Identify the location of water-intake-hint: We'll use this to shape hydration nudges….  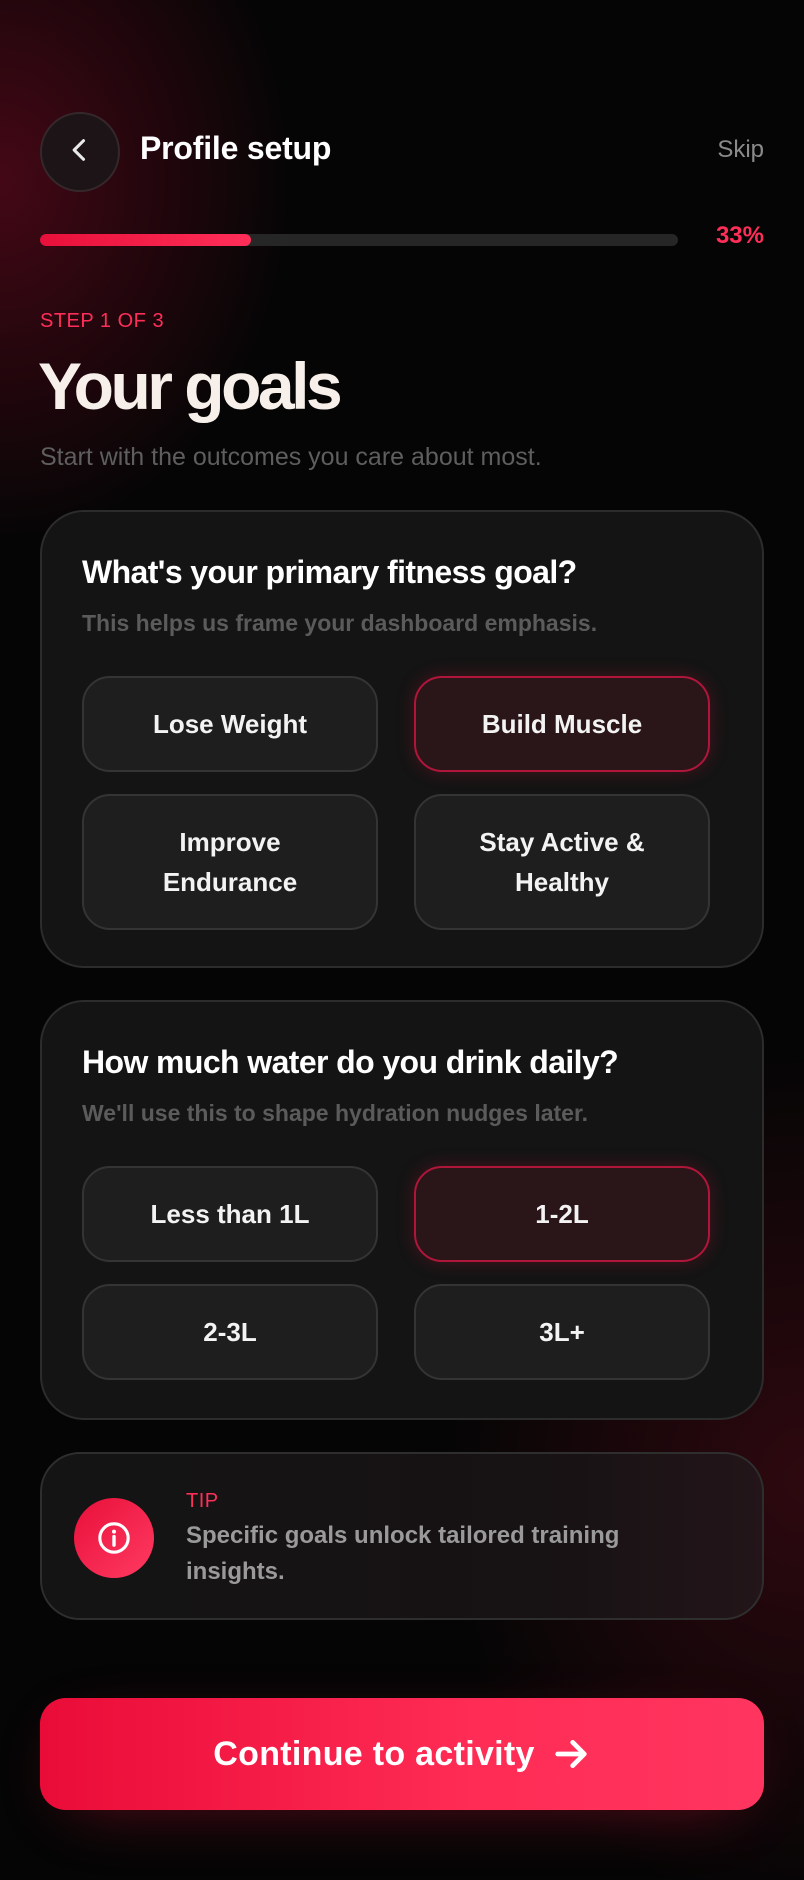
(335, 1113).